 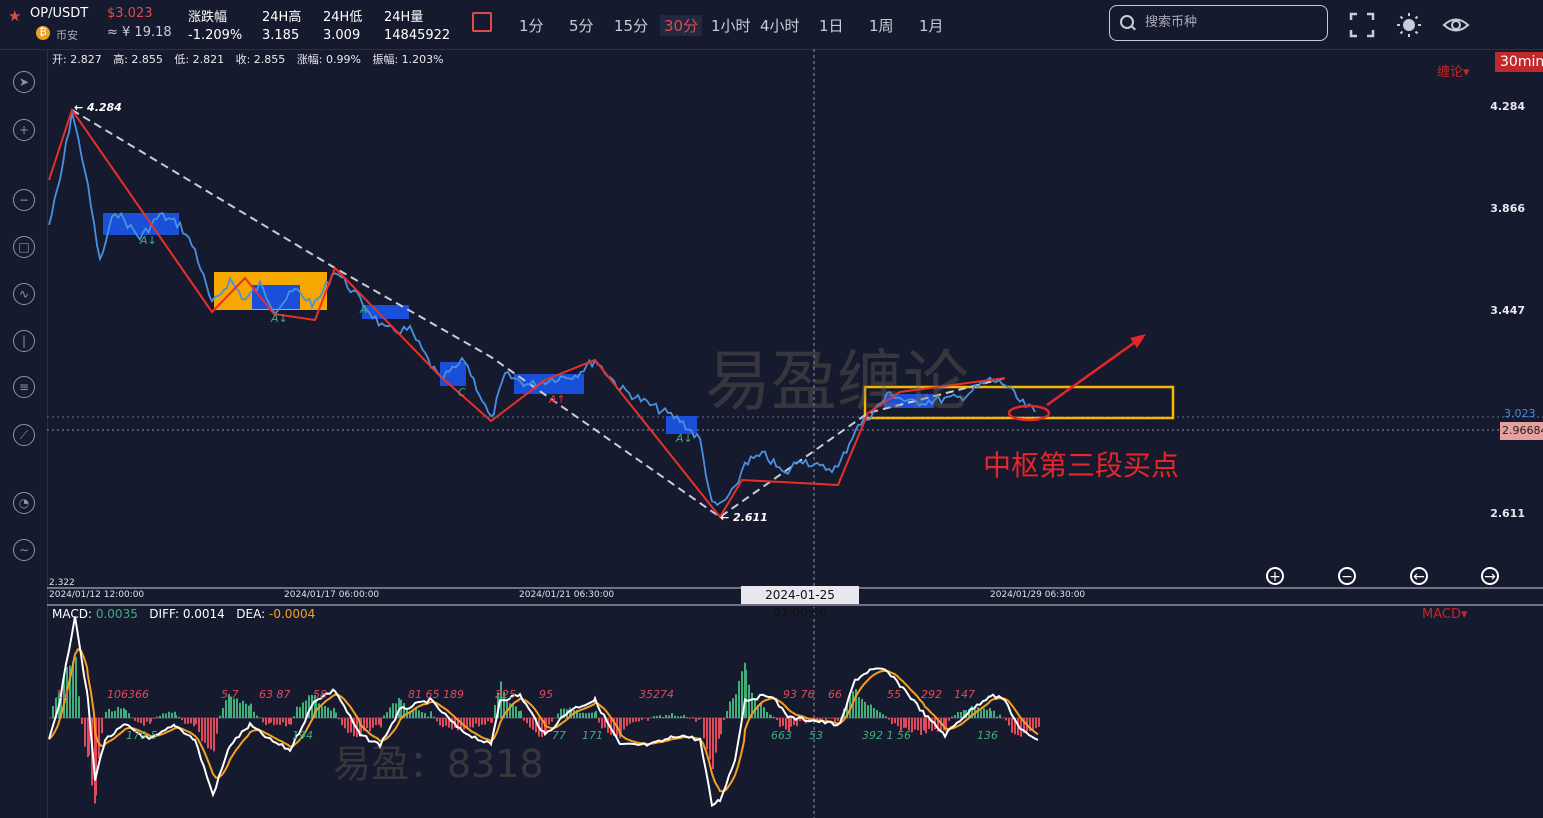 What do you see at coordinates (1490, 576) in the screenshot?
I see `scroll-right-icon: →` at bounding box center [1490, 576].